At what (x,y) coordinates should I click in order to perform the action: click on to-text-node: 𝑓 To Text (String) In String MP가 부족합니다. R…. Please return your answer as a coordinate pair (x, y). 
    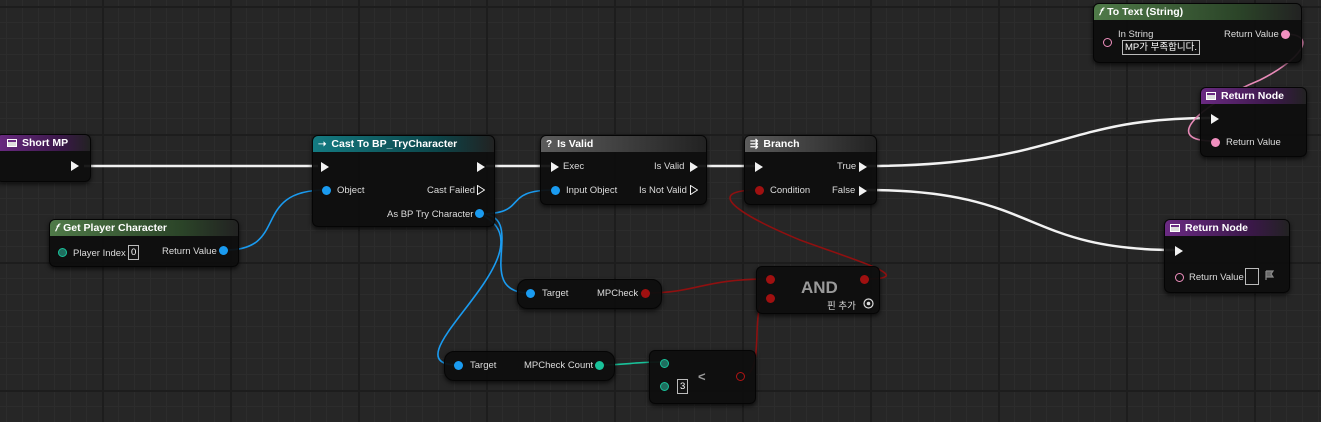
    Looking at the image, I should click on (1197, 33).